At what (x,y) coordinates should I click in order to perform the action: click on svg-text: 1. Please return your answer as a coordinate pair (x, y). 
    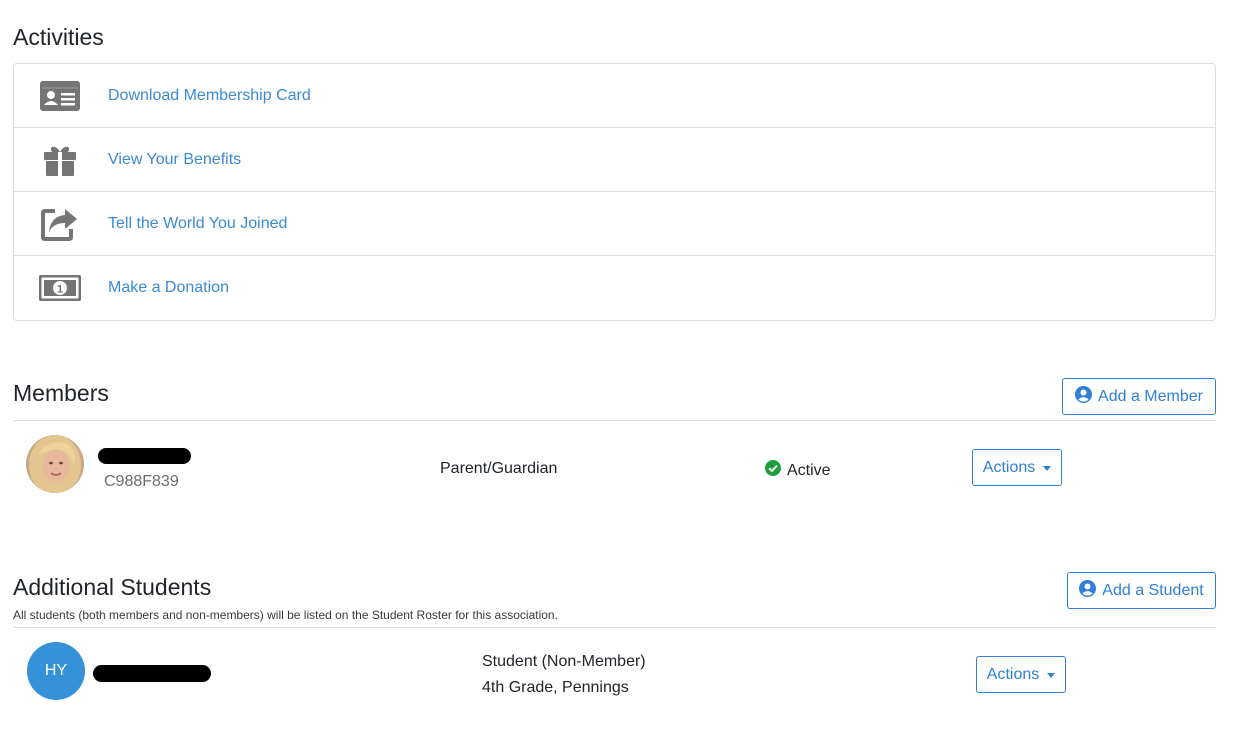
    Looking at the image, I should click on (60, 290).